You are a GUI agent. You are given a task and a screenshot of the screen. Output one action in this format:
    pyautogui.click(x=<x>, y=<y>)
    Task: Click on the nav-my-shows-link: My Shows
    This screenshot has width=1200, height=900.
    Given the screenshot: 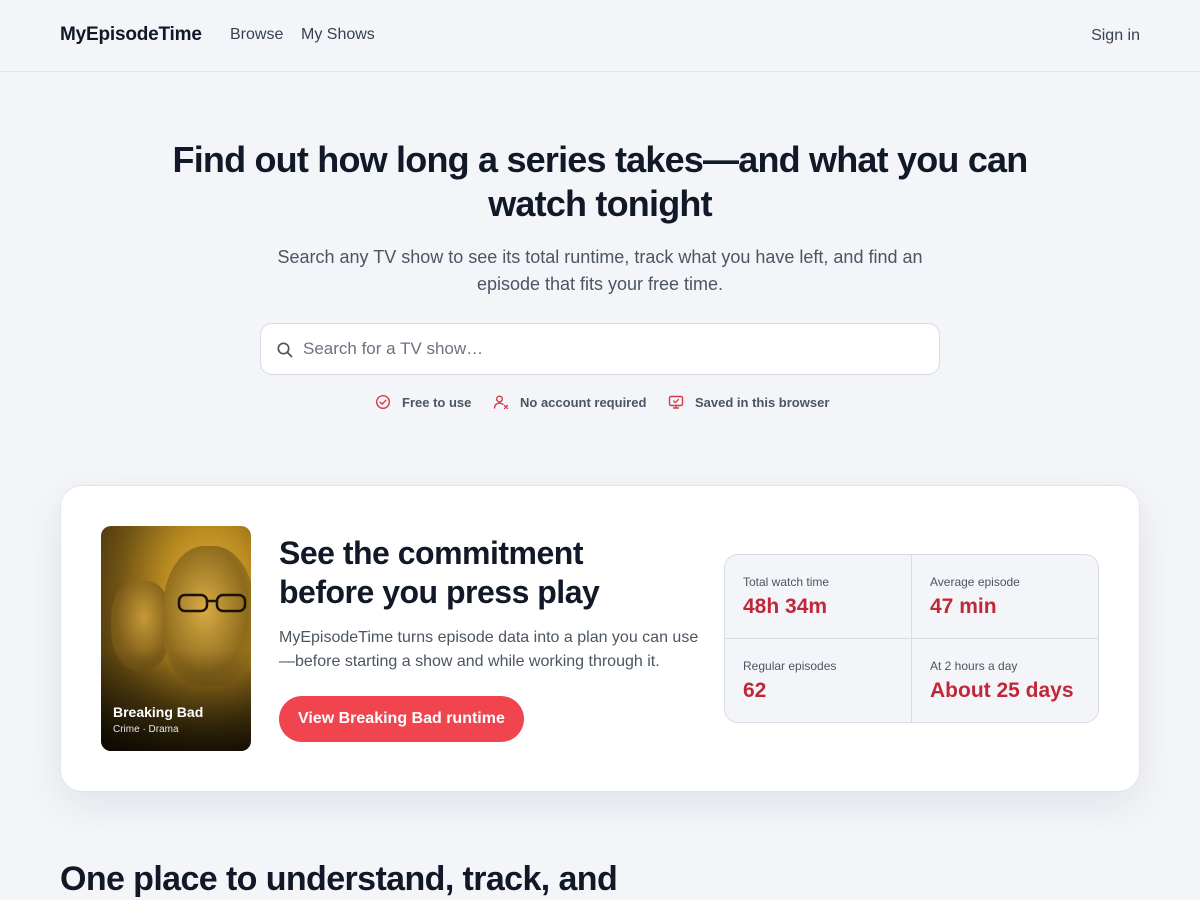 What is the action you would take?
    pyautogui.click(x=338, y=35)
    